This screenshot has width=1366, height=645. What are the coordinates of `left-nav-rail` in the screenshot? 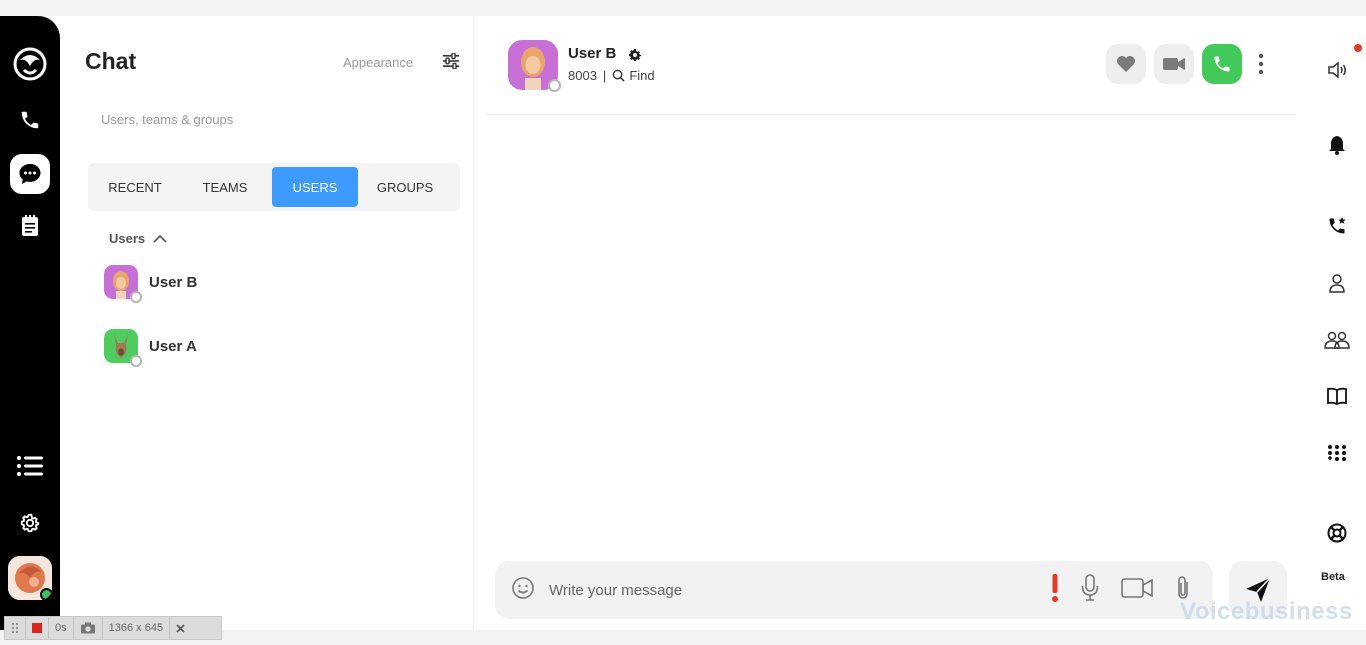 It's located at (30, 323).